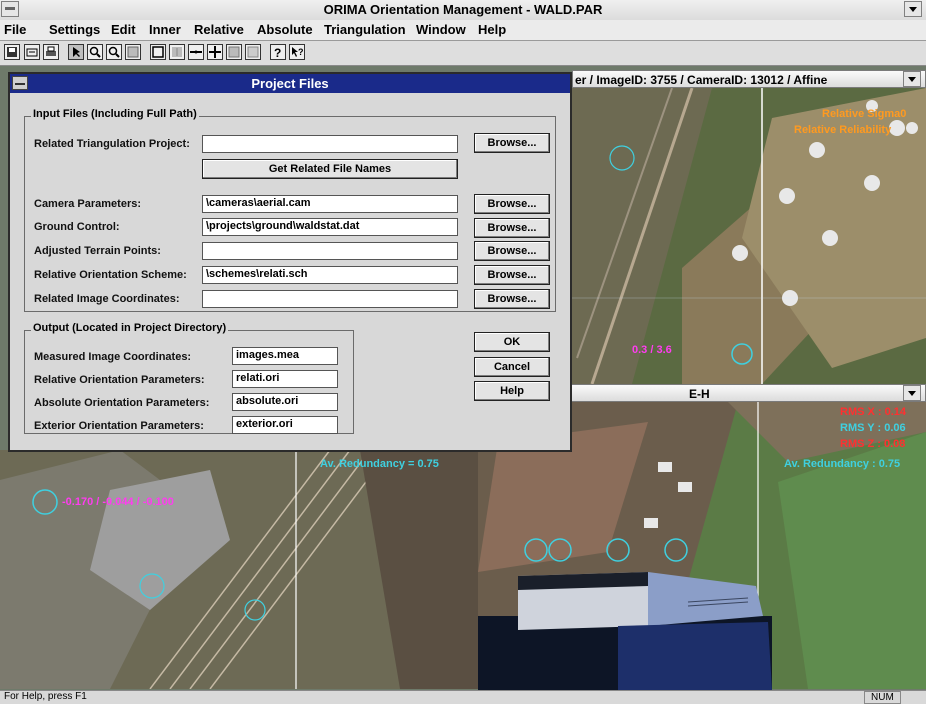 This screenshot has height=704, width=926. Describe the element at coordinates (285, 425) in the screenshot. I see `exterior-orientation-parameters-field: exterior.ori` at that location.